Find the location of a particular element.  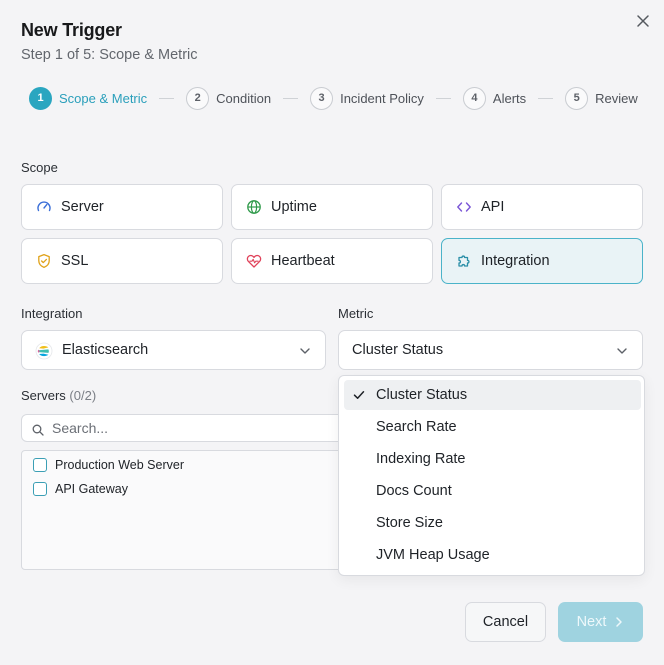

scope-option-label: Integration is located at coordinates (515, 261).